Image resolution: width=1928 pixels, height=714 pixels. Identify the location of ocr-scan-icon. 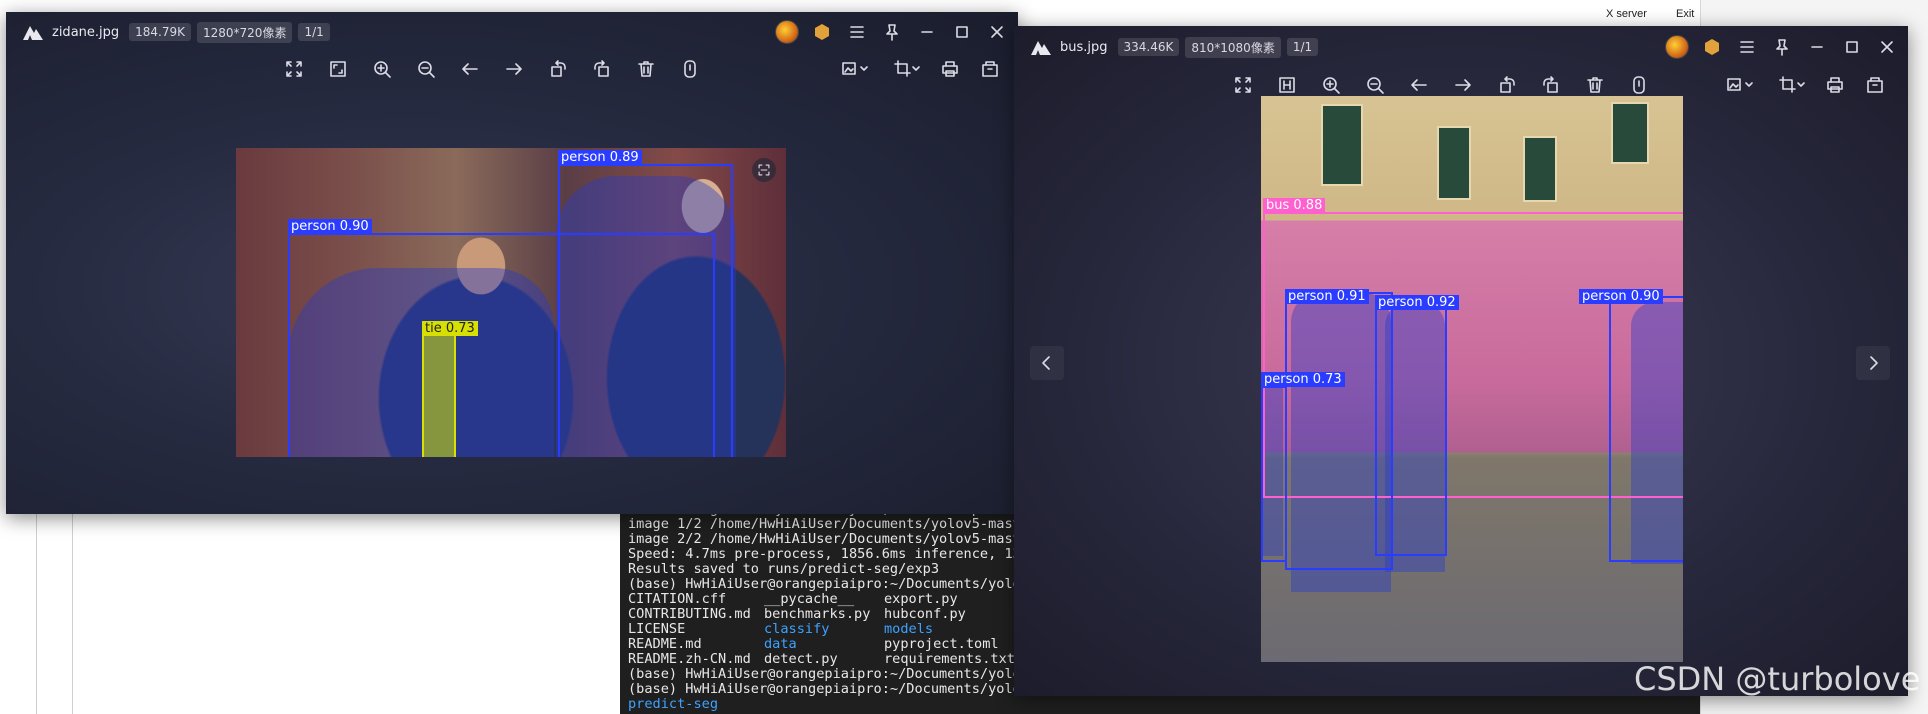
(764, 170).